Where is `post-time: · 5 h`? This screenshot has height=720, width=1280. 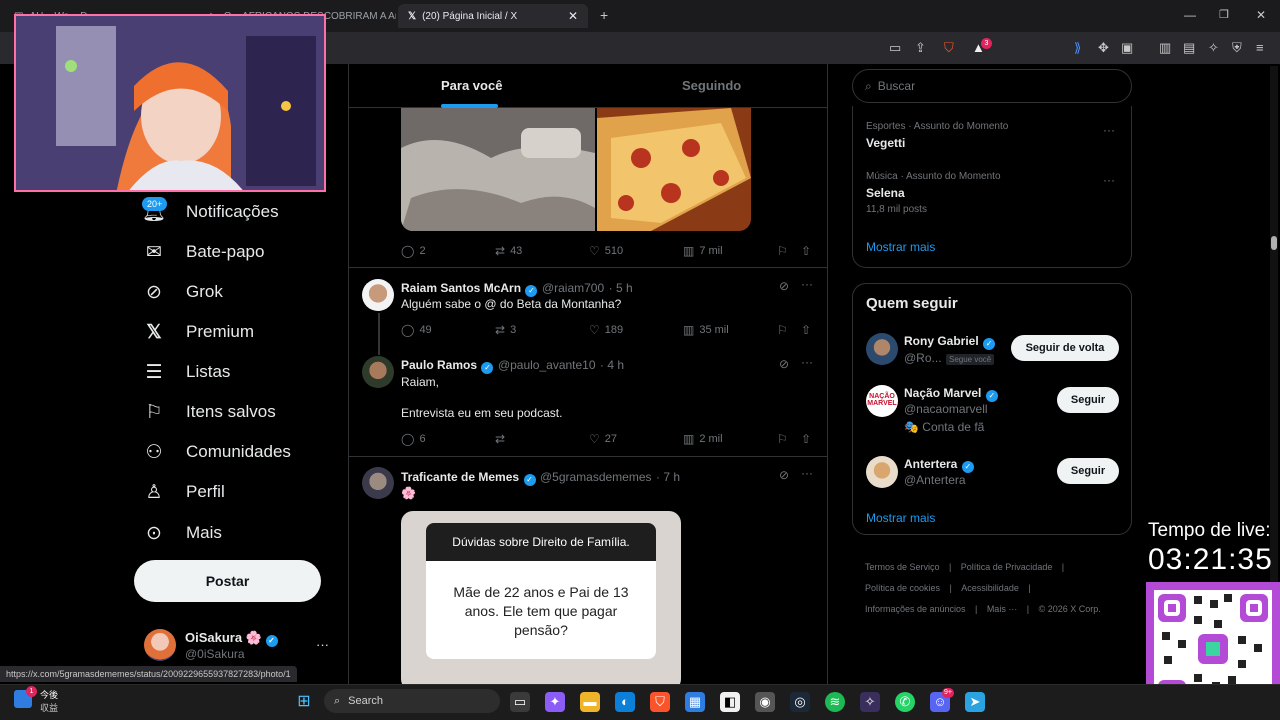 post-time: · 5 h is located at coordinates (621, 288).